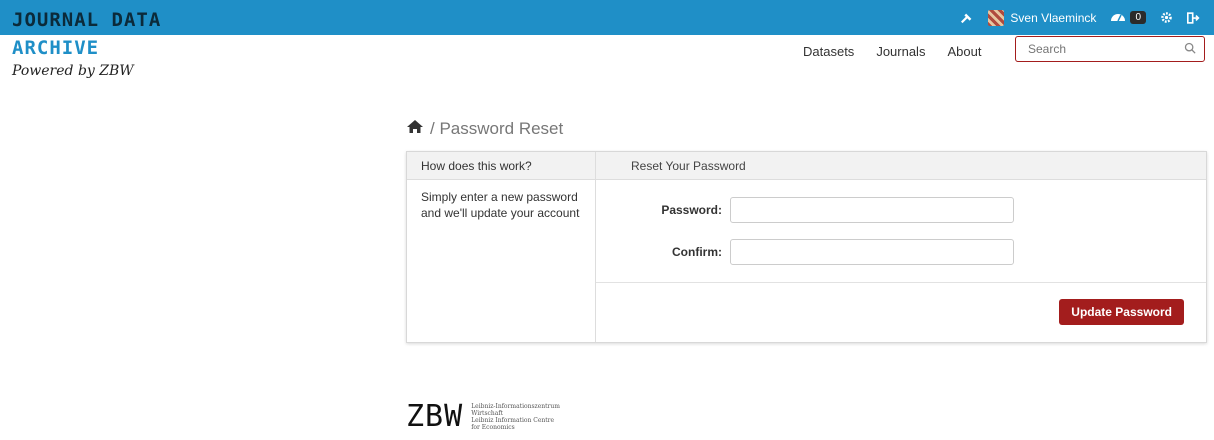 The image size is (1214, 440). I want to click on logout-icon, so click(1193, 17).